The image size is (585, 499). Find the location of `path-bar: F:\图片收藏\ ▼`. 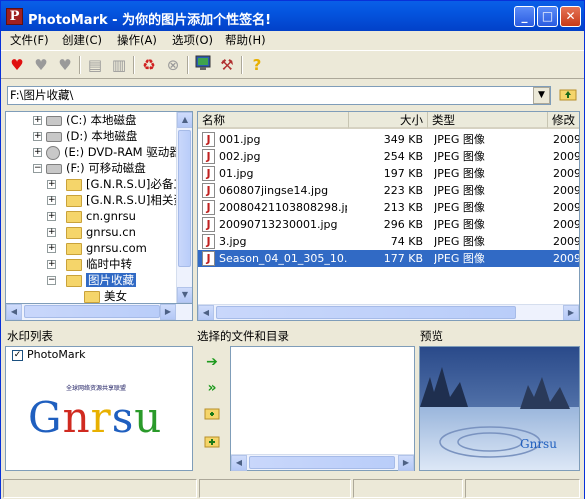

path-bar: F:\图片收藏\ ▼ is located at coordinates (292, 95).